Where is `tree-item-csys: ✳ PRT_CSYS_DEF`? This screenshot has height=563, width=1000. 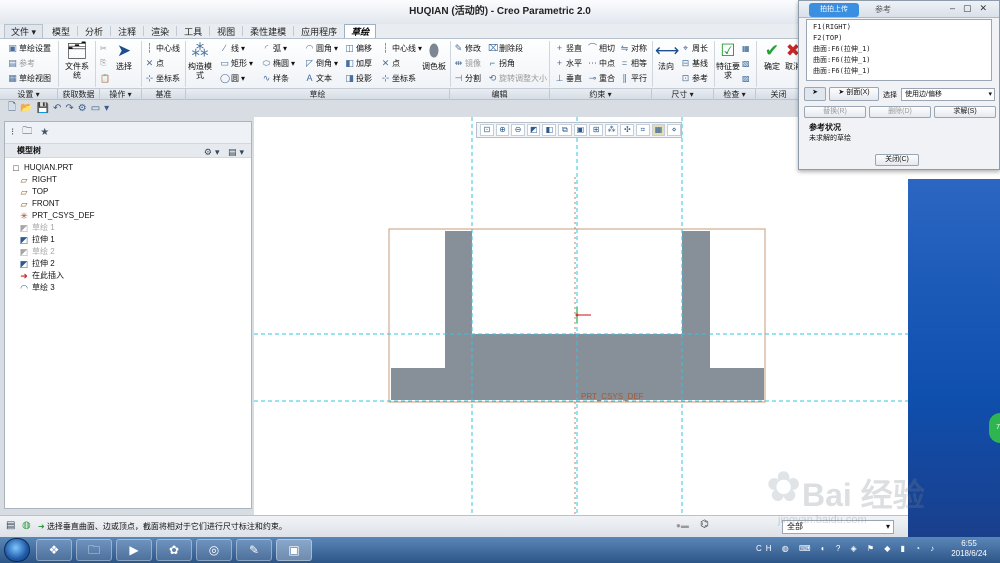
tree-item-csys: ✳ PRT_CSYS_DEF is located at coordinates (56, 216).